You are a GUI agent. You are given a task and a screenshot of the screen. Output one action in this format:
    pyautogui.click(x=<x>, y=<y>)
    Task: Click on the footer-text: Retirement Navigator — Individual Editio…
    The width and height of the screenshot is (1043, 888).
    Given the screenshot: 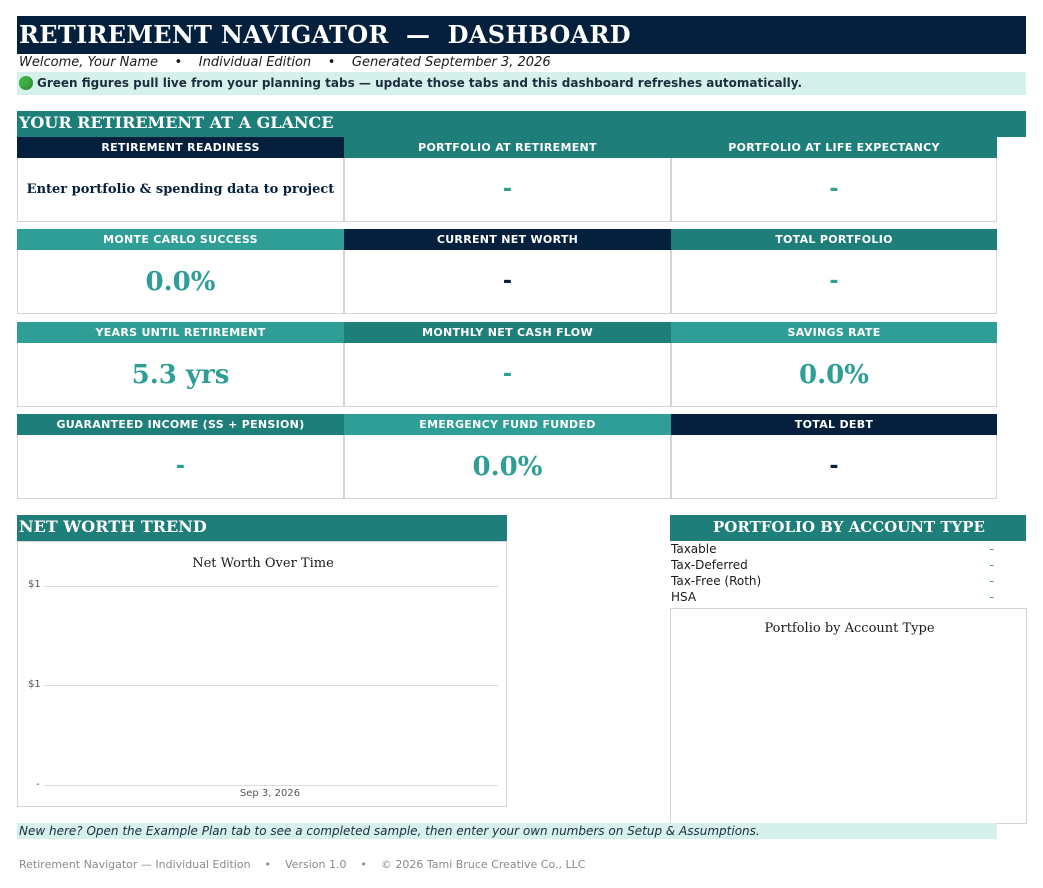 What is the action you would take?
    pyautogui.click(x=302, y=864)
    